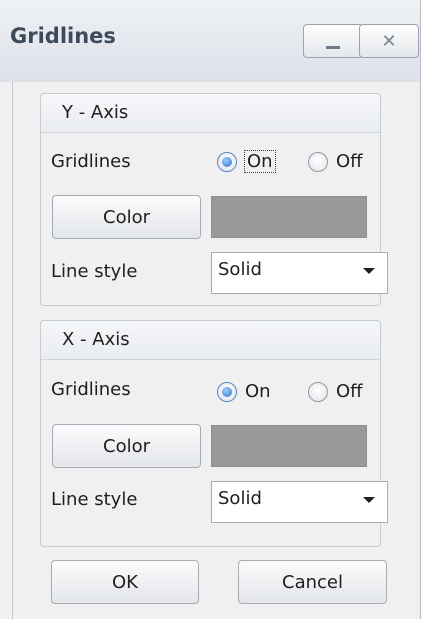 The height and width of the screenshot is (619, 429). I want to click on ok-button-label: OK, so click(125, 582).